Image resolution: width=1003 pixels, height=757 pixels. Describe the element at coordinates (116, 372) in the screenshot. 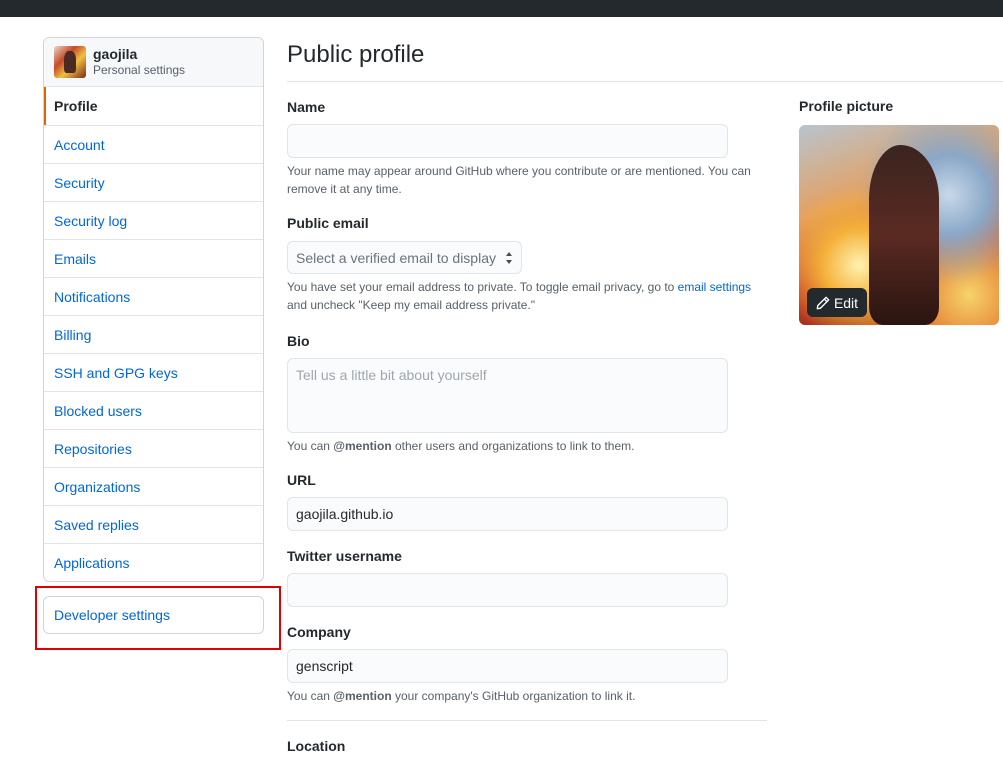

I see `sidebar-item-label: SSH and GPG keys` at that location.